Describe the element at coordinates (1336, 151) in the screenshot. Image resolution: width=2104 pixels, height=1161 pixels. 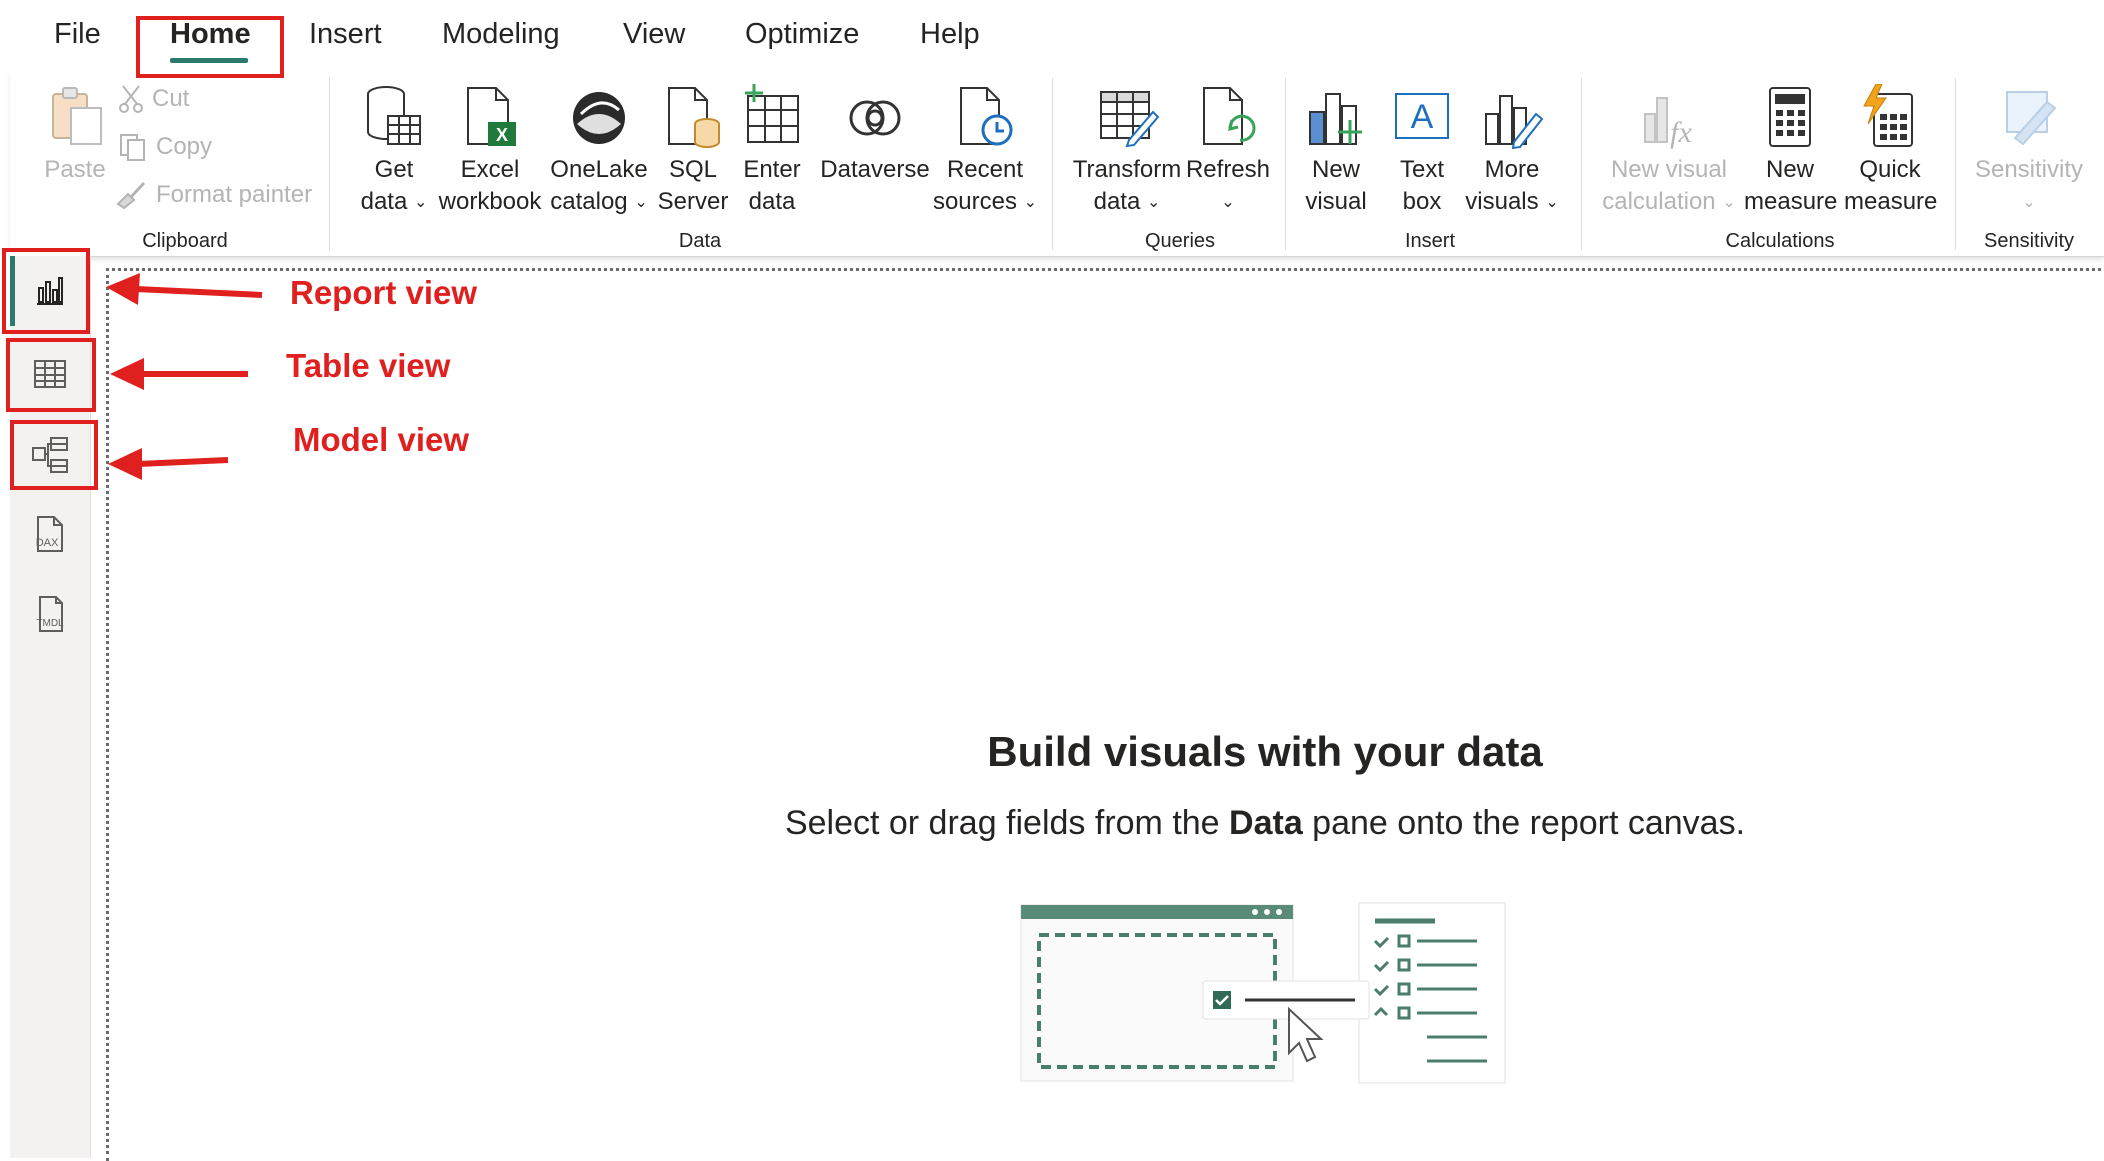
I see `new-visual-button: New visual` at that location.